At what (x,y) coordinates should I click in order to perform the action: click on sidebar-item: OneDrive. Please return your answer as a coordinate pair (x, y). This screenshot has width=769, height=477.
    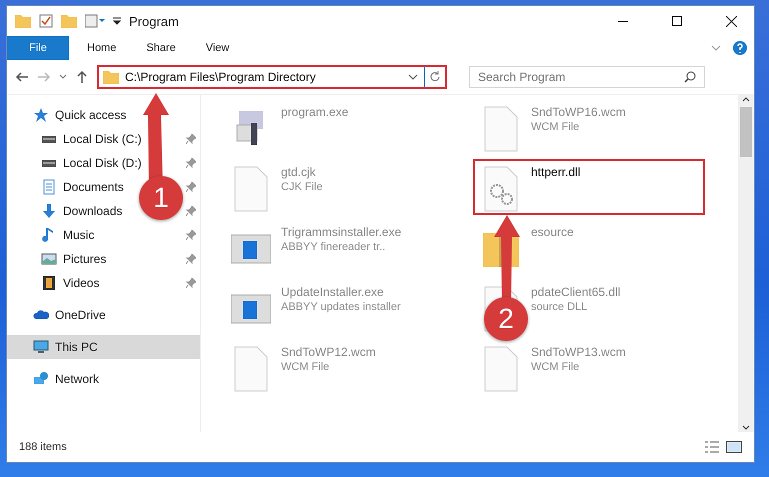
    Looking at the image, I should click on (57, 315).